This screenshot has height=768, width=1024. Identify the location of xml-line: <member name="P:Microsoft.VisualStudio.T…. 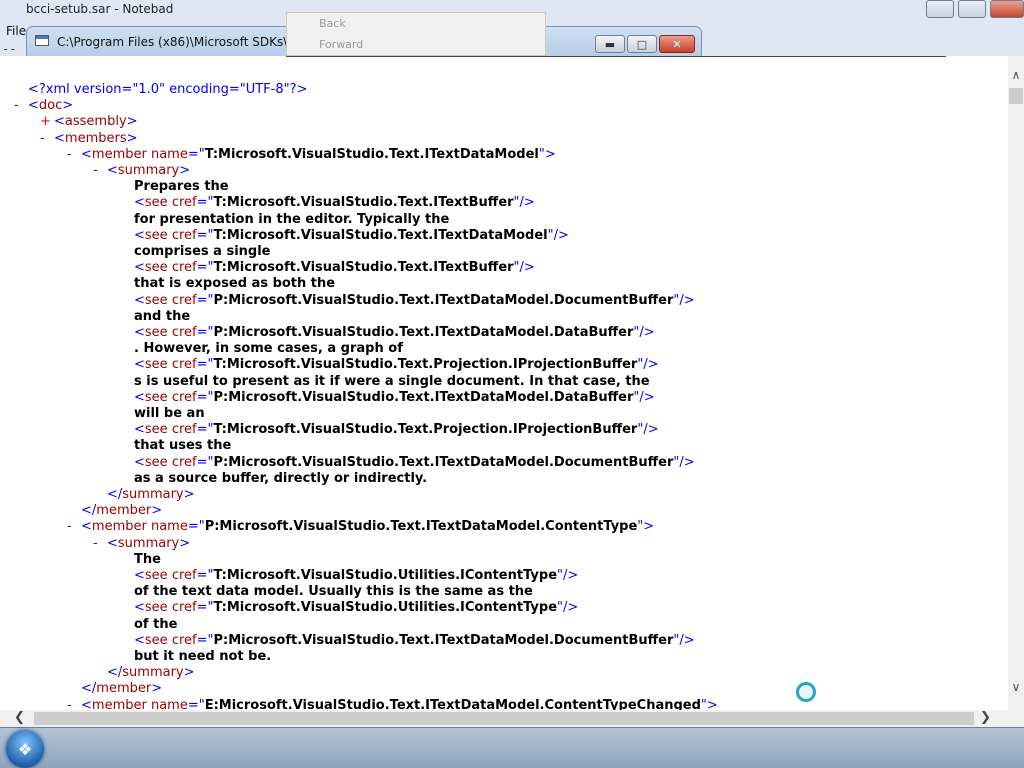
(367, 527).